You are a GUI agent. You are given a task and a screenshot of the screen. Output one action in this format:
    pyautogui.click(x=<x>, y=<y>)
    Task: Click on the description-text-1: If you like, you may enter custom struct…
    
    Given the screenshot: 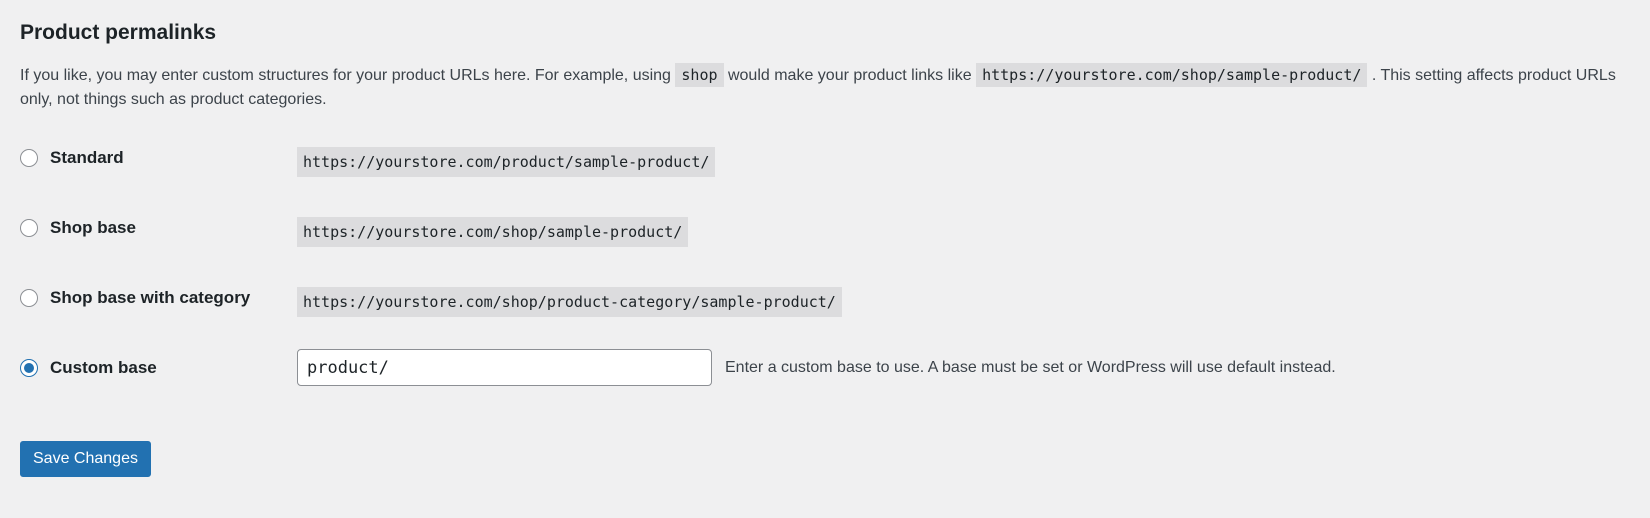 What is the action you would take?
    pyautogui.click(x=345, y=75)
    